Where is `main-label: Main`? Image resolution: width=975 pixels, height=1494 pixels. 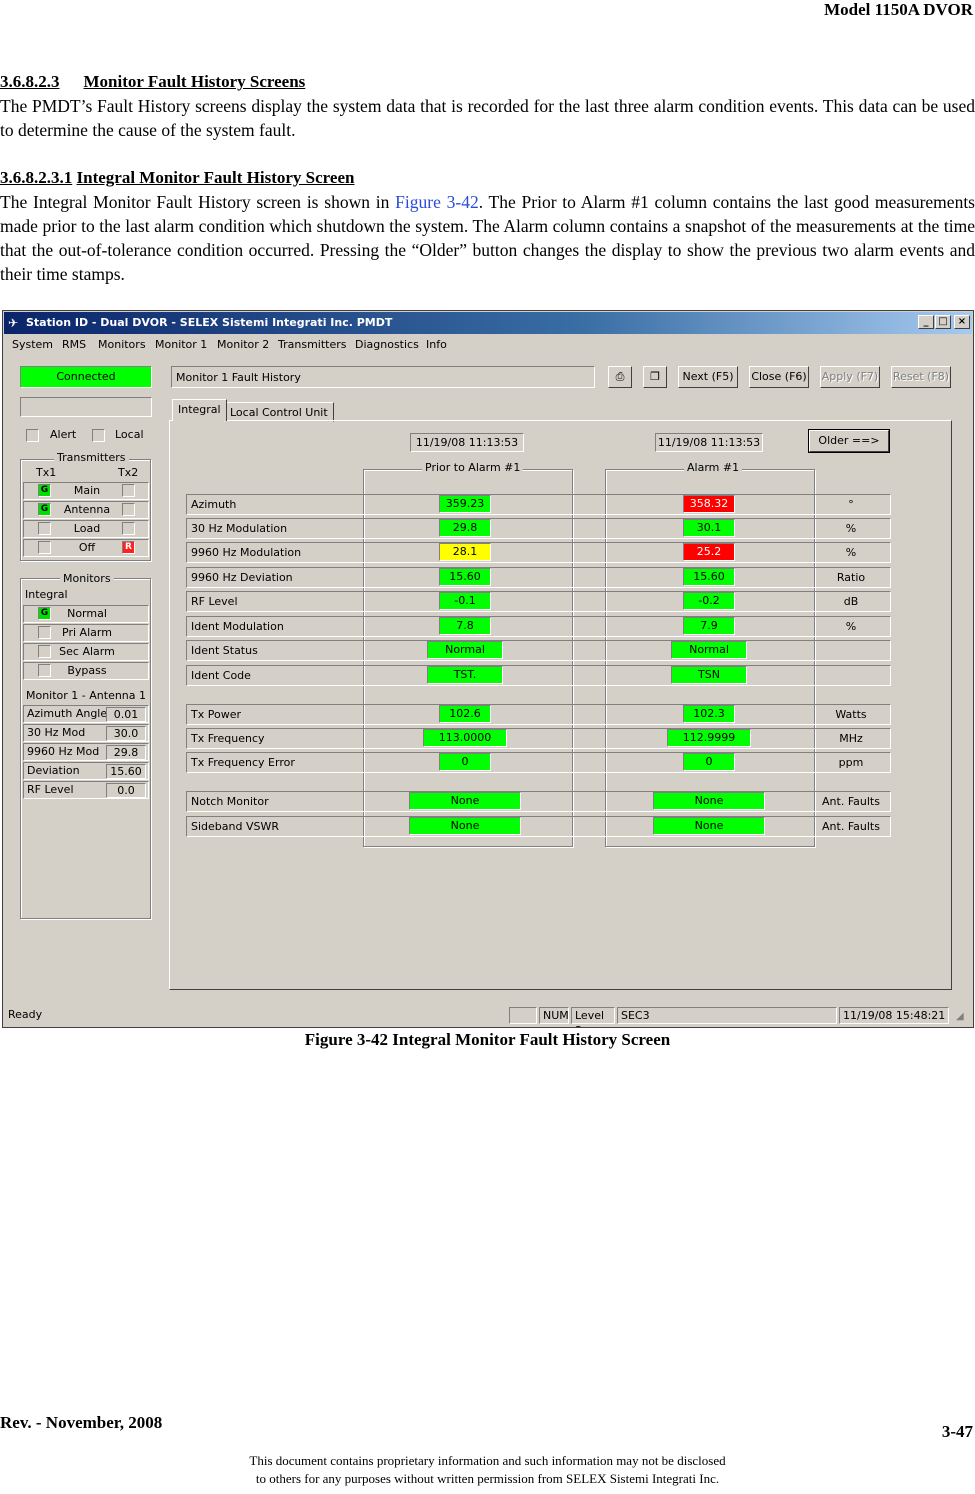
main-label: Main is located at coordinates (87, 490).